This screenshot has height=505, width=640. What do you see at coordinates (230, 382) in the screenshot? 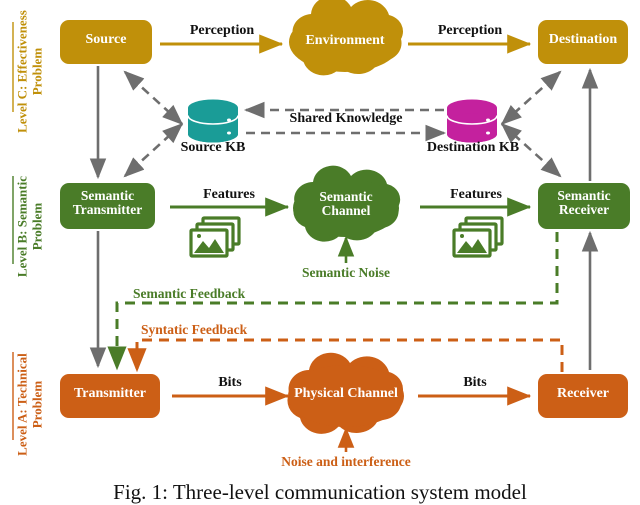
I see `edge-label-bits-left: Bits` at bounding box center [230, 382].